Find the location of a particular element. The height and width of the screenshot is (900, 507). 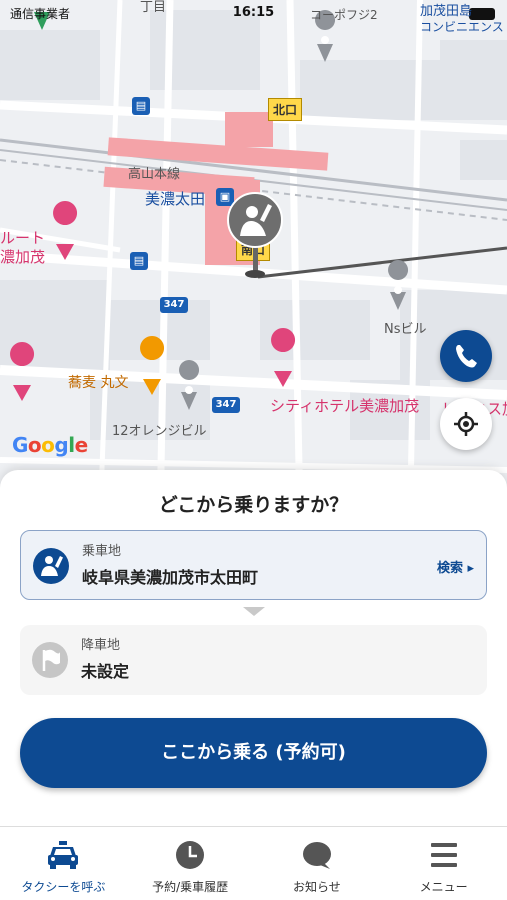

map-label-route: ルート is located at coordinates (23, 238).